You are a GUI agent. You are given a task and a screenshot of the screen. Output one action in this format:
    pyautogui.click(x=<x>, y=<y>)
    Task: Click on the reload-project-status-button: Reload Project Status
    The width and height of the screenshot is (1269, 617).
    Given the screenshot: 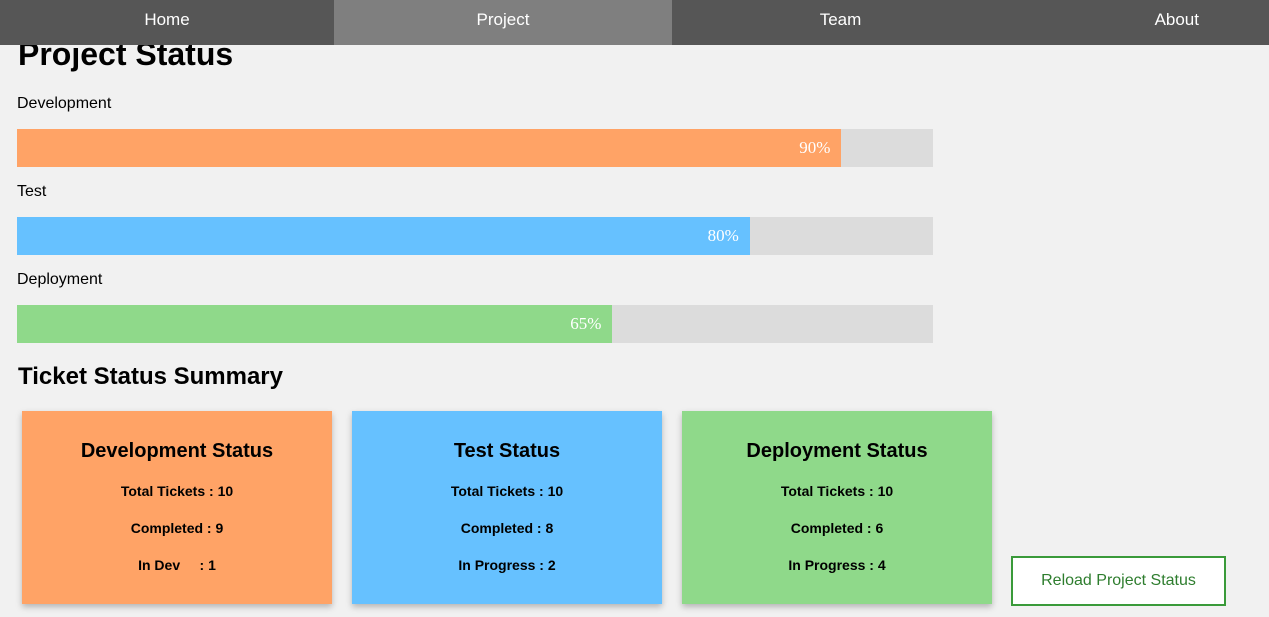 What is the action you would take?
    pyautogui.click(x=1118, y=581)
    